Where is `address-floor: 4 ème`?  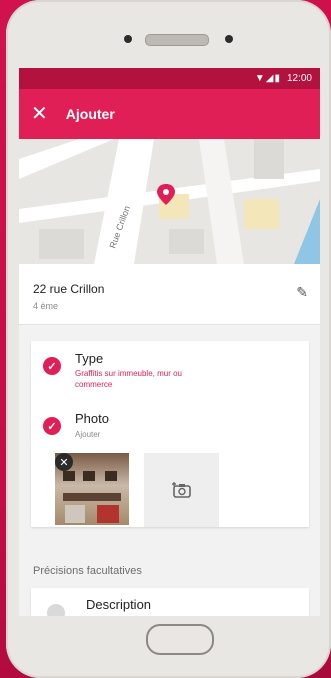
address-floor: 4 ème is located at coordinates (46, 306).